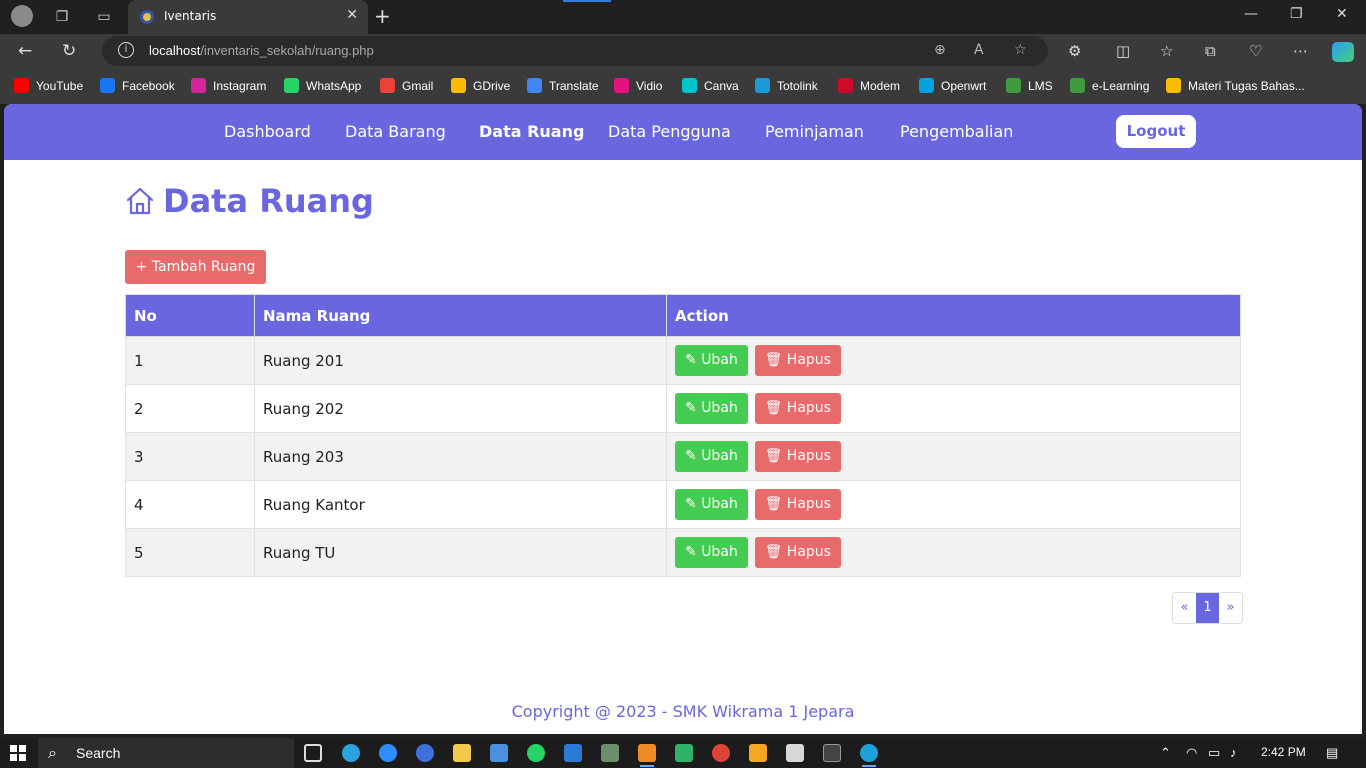 This screenshot has height=768, width=1366. I want to click on pagination-current-page: 1, so click(1207, 608).